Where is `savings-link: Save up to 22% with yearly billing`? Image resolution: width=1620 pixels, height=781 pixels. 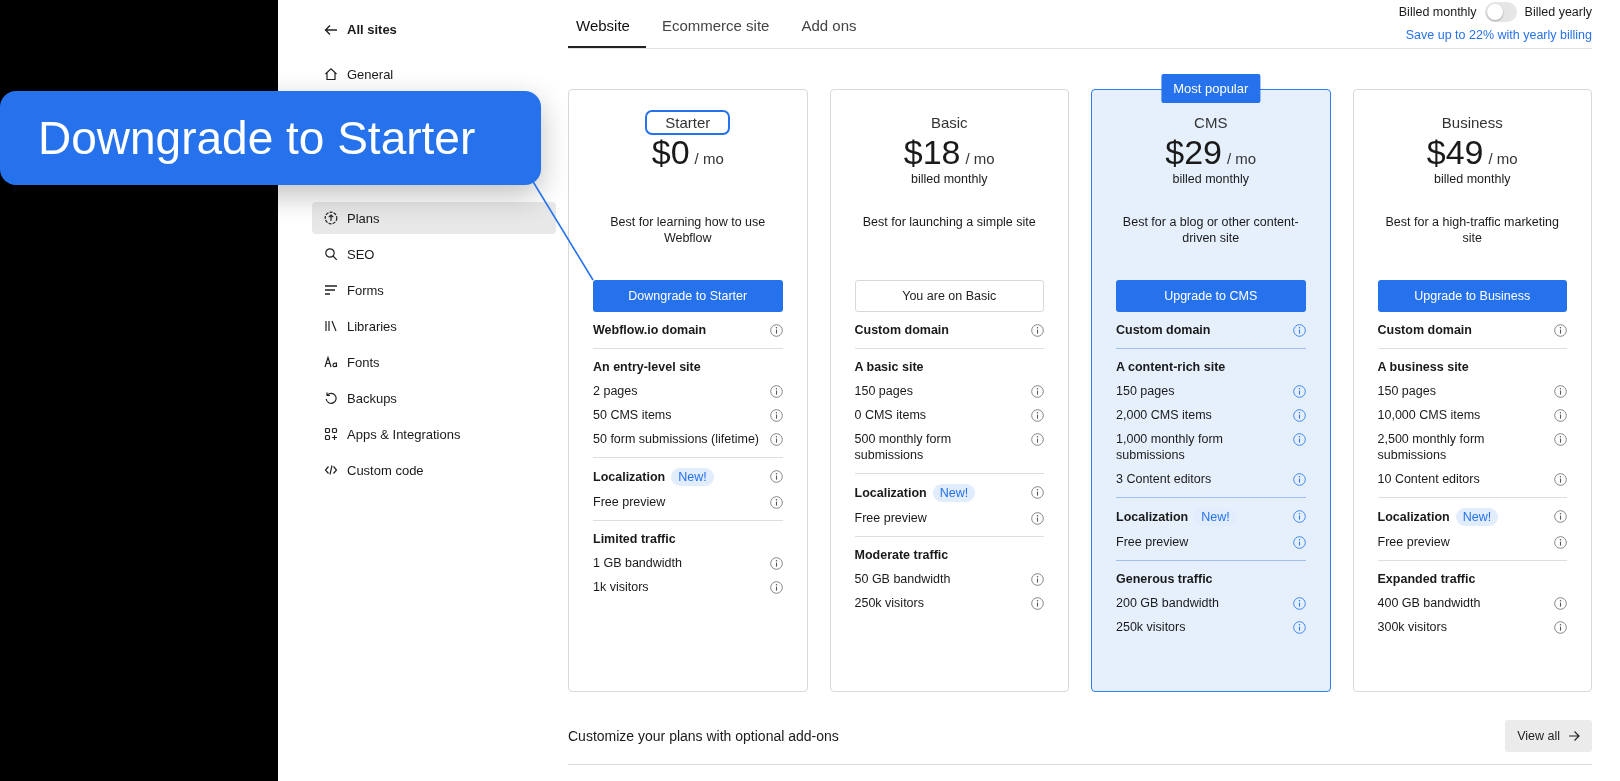 savings-link: Save up to 22% with yearly billing is located at coordinates (1498, 35).